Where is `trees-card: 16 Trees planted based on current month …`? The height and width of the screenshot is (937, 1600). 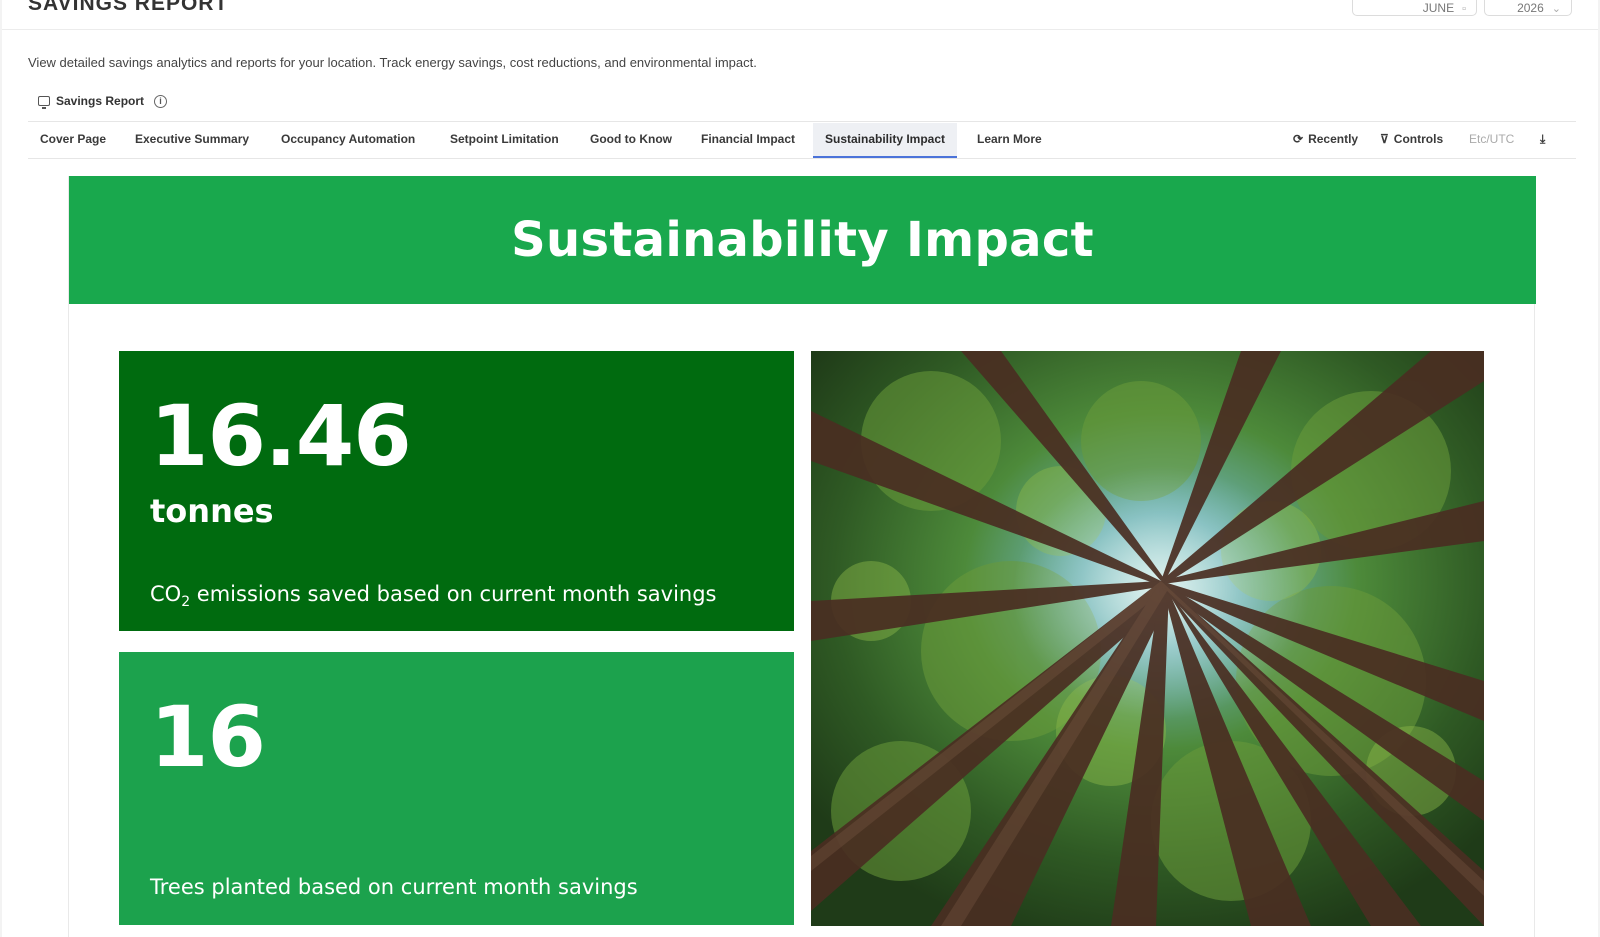 trees-card: 16 Trees planted based on current month … is located at coordinates (456, 788).